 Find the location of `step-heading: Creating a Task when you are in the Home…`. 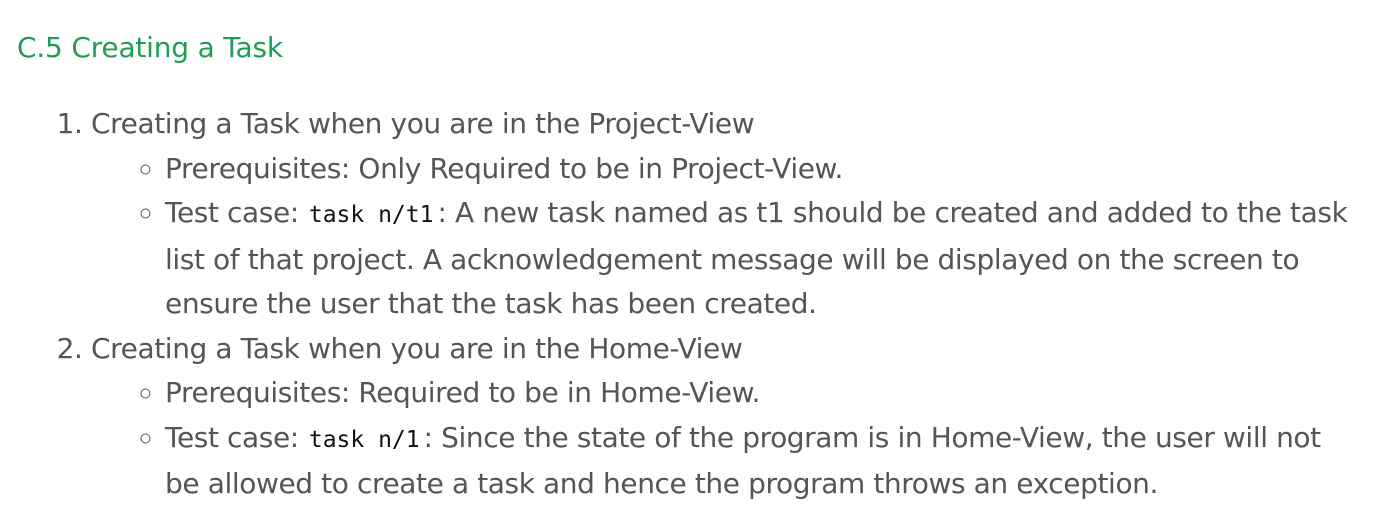

step-heading: Creating a Task when you are in the Home… is located at coordinates (417, 348).